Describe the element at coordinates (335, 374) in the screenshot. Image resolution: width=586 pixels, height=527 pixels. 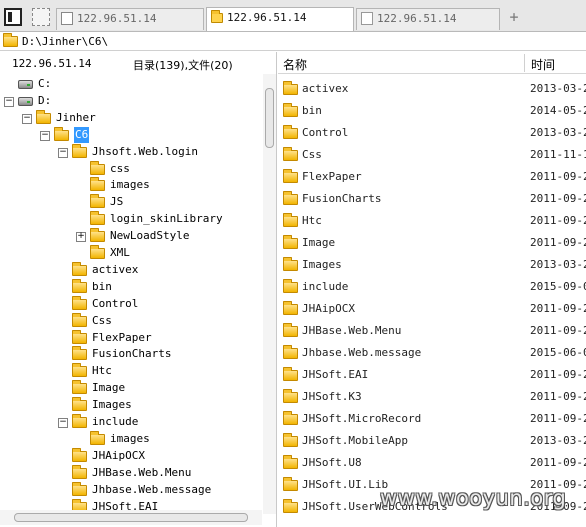
I see `file-name: JHSoft.EAI` at that location.